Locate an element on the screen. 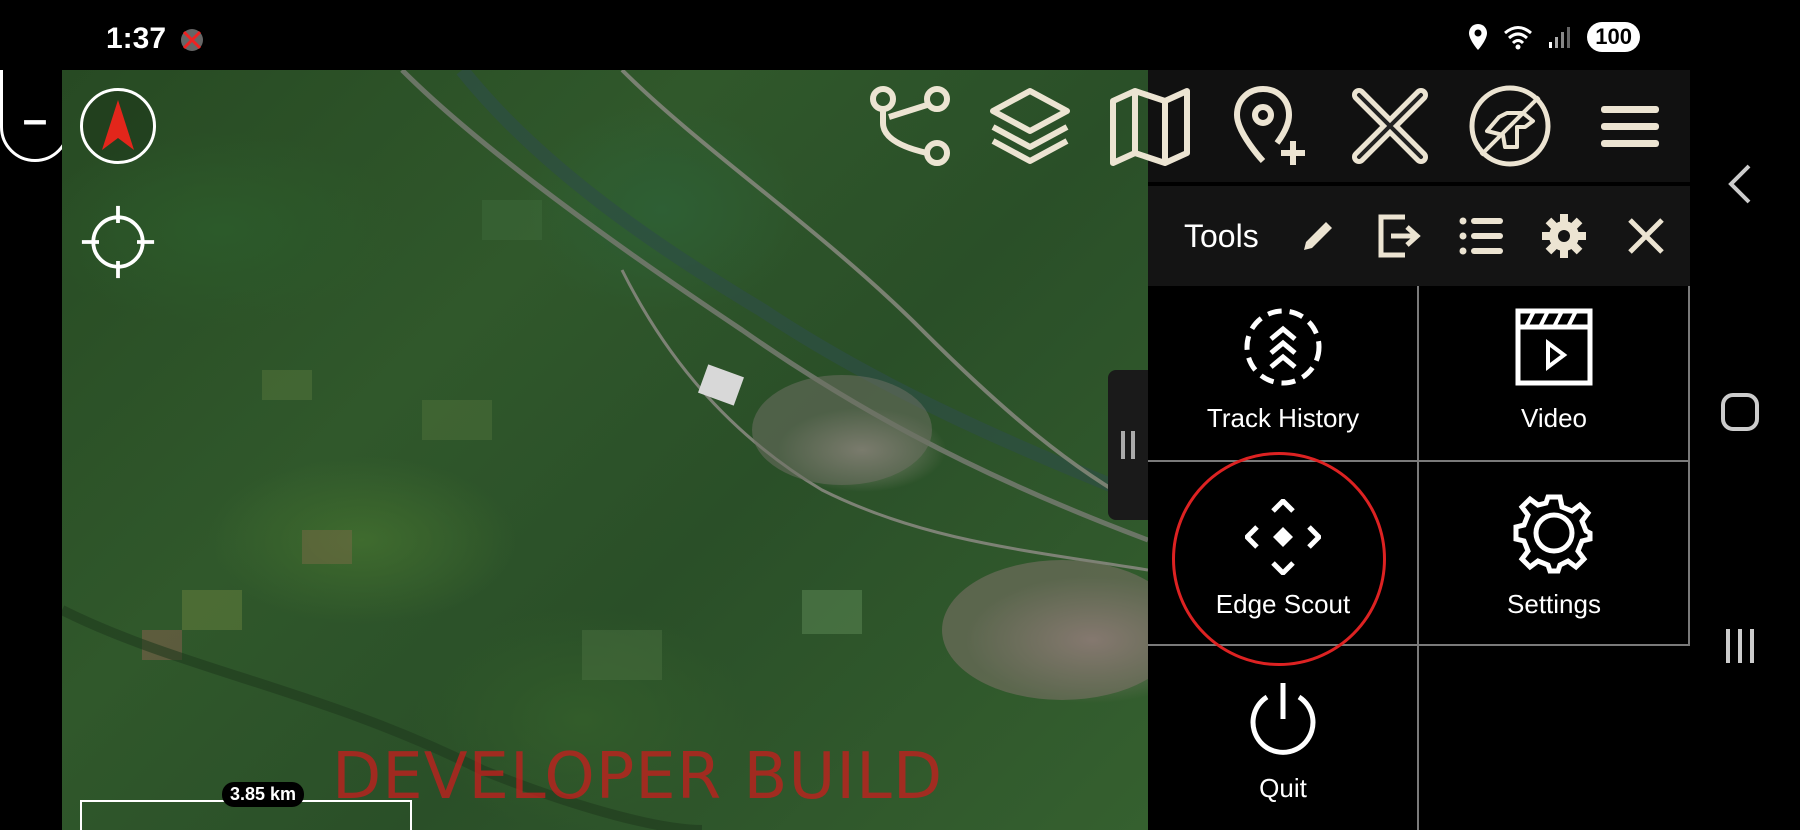 This screenshot has height=830, width=1800. dog-tracker-icon is located at coordinates (1510, 126).